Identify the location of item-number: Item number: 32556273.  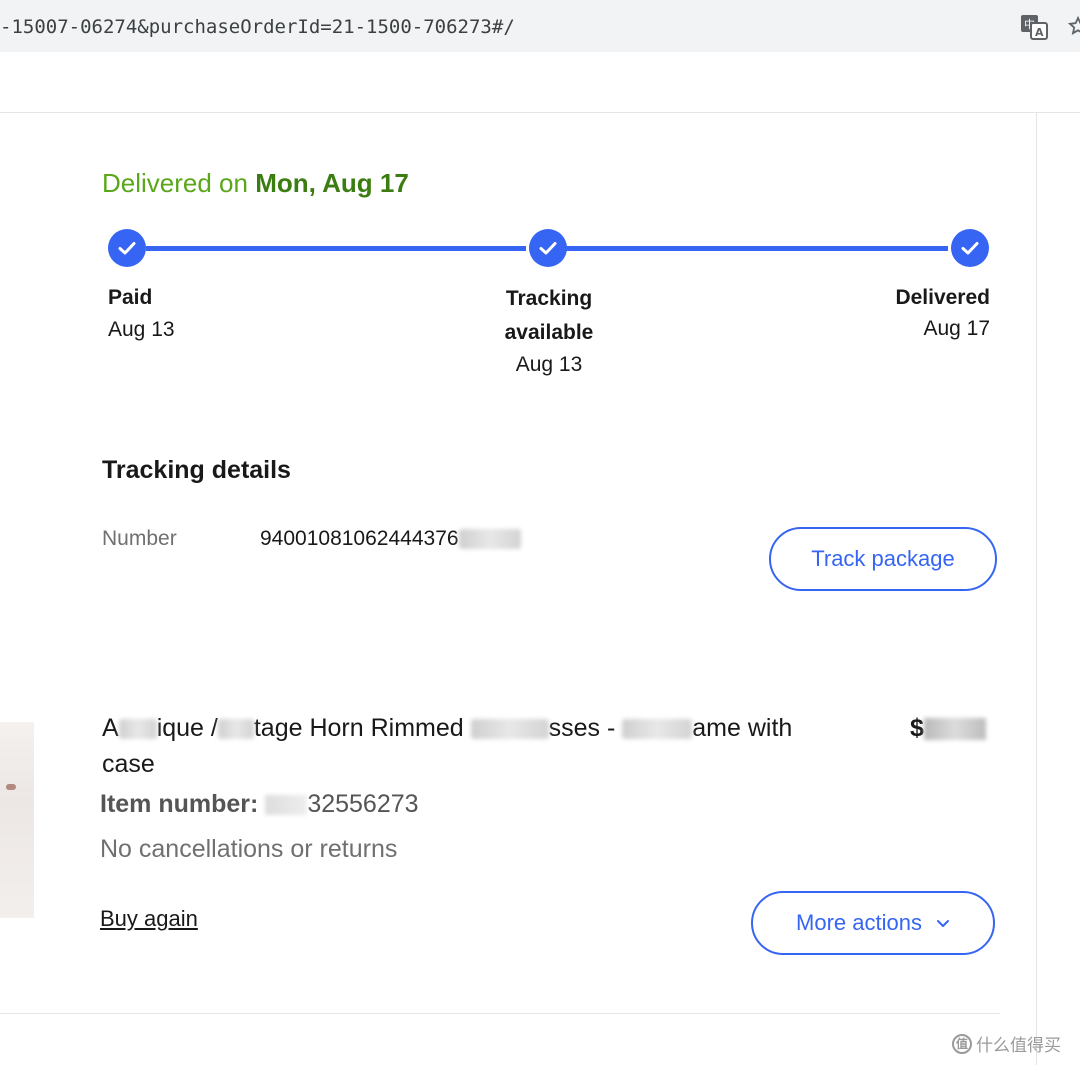
(259, 804).